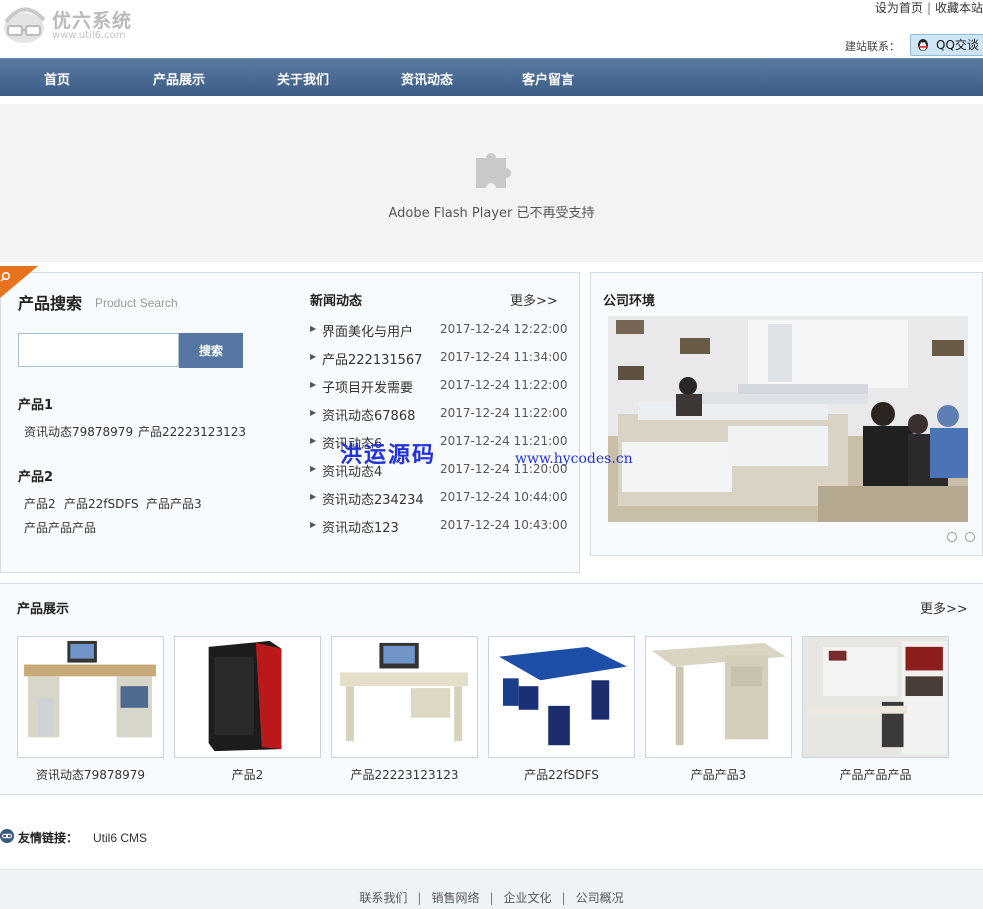 The height and width of the screenshot is (909, 983). I want to click on product-search-title: 产品搜索, so click(50, 303).